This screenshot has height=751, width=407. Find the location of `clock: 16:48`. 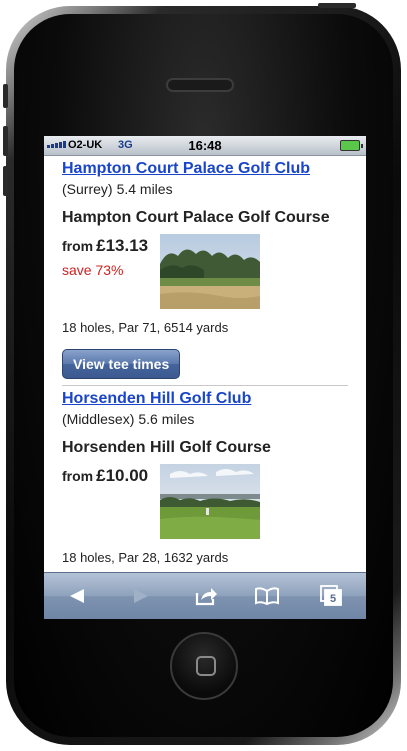

clock: 16:48 is located at coordinates (205, 145).